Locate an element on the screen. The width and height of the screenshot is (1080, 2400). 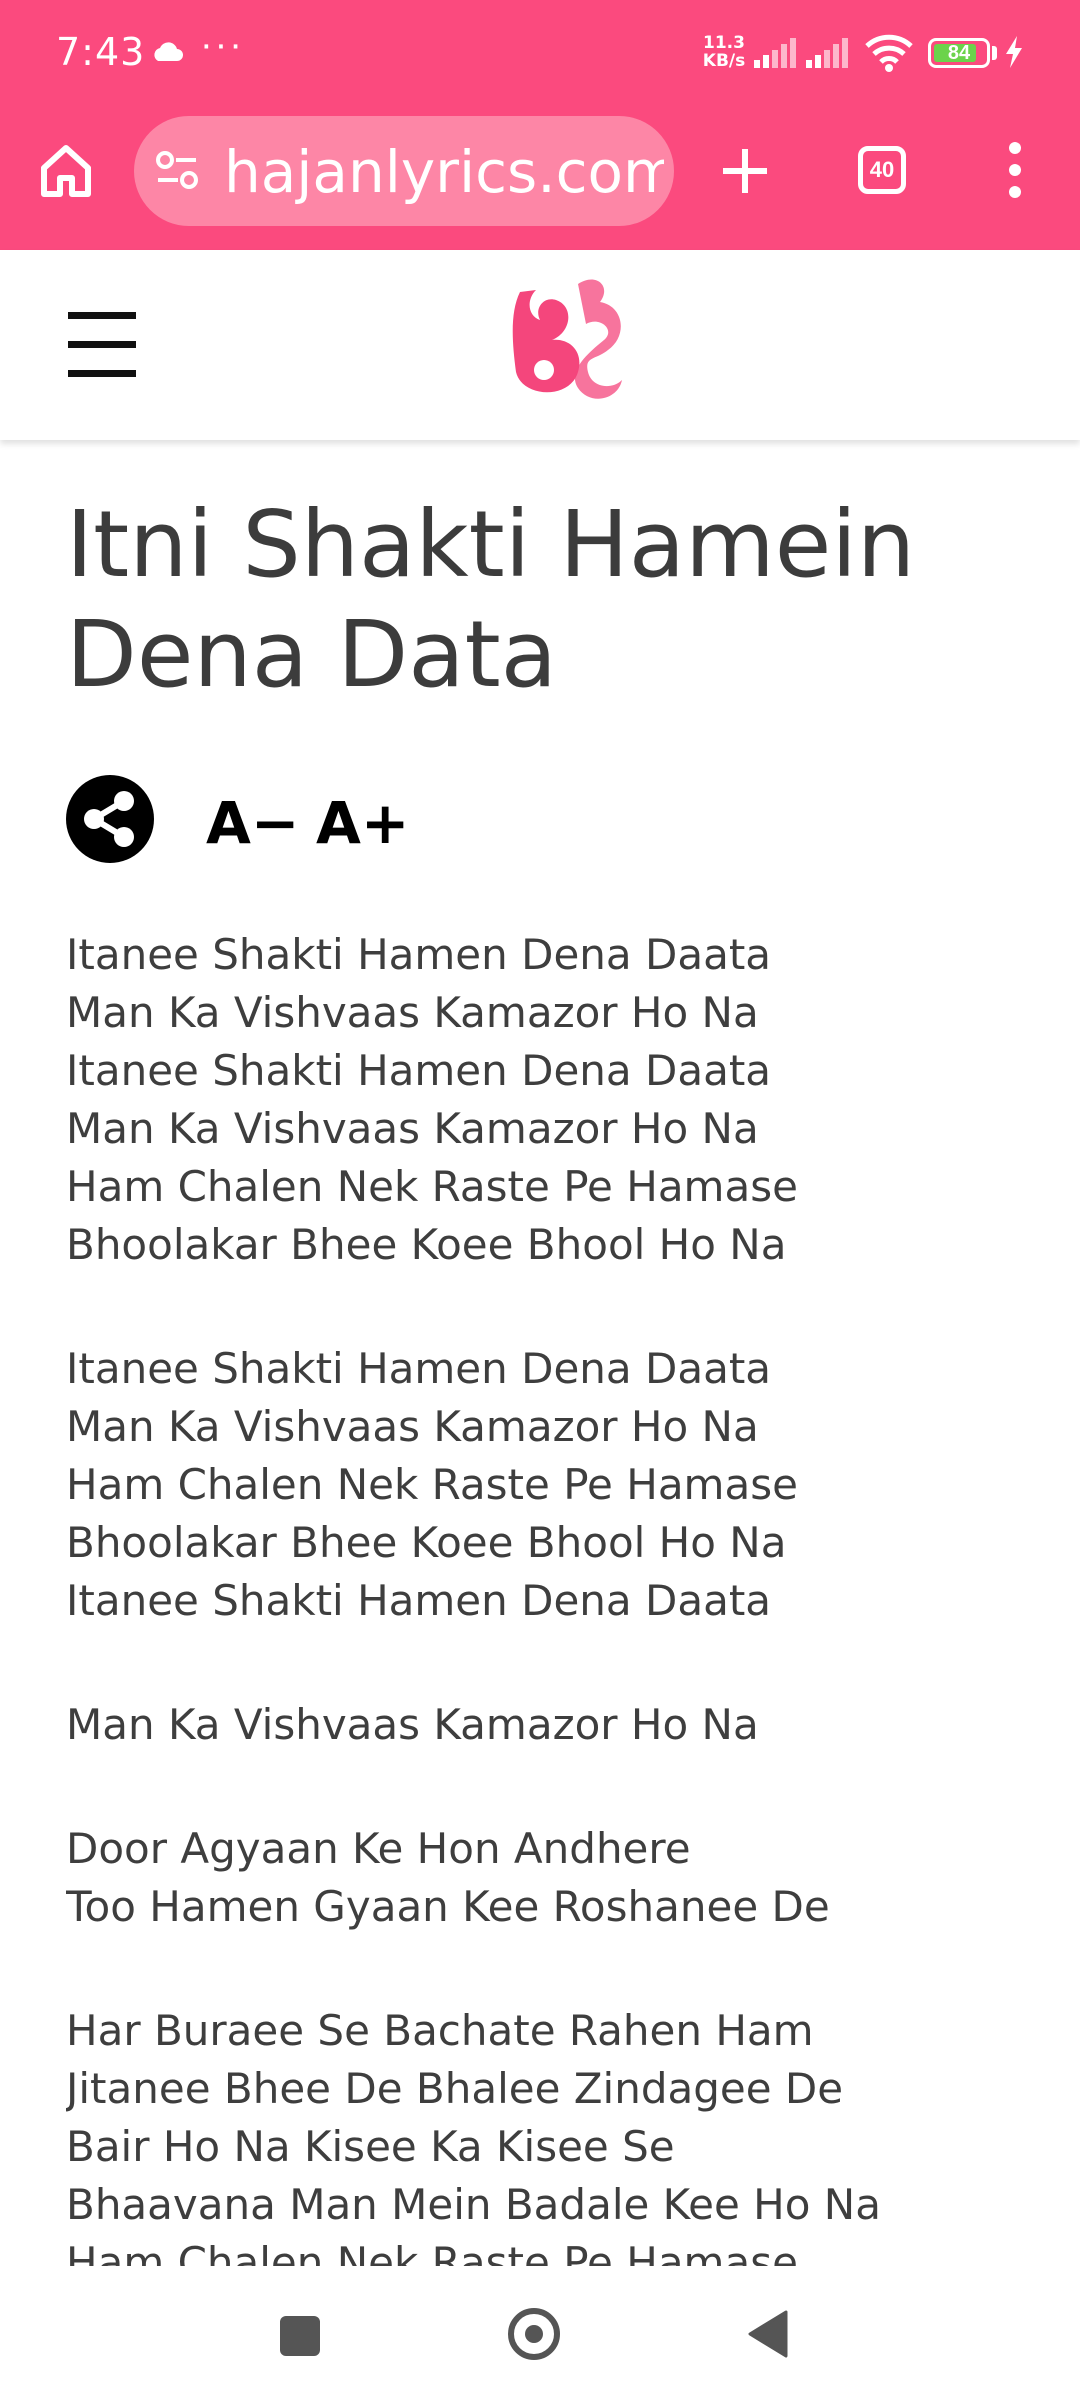
lyrics-stanza: Man Ka Vishvaas Kamazor Ho Na is located at coordinates (556, 1725).